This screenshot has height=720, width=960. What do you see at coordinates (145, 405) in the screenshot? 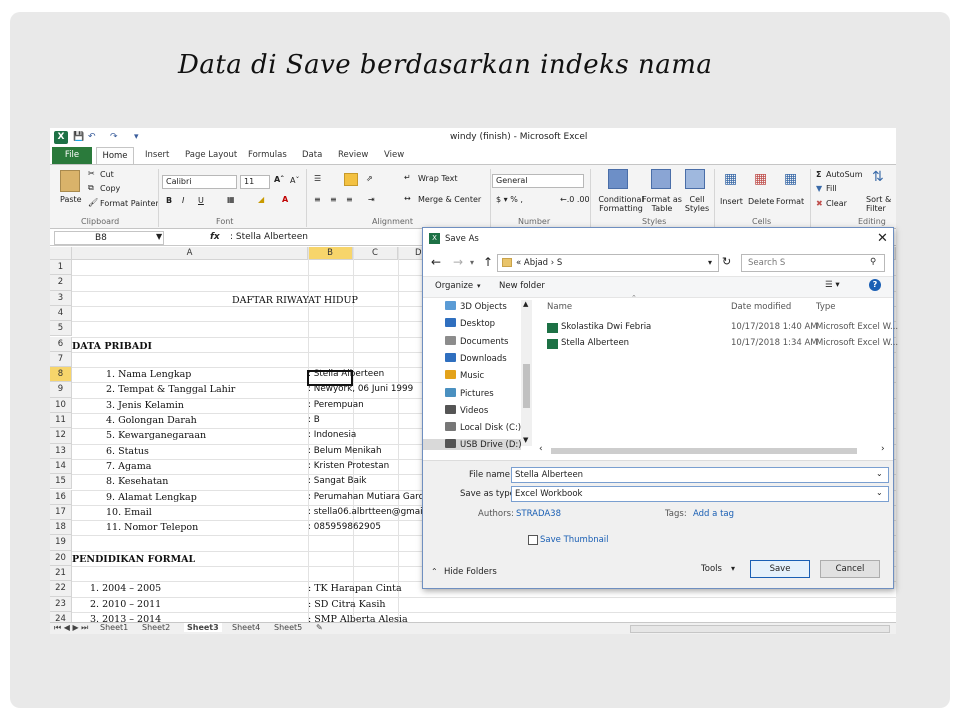
I see `personal-label-cell: 3. Jenis Kelamin` at bounding box center [145, 405].